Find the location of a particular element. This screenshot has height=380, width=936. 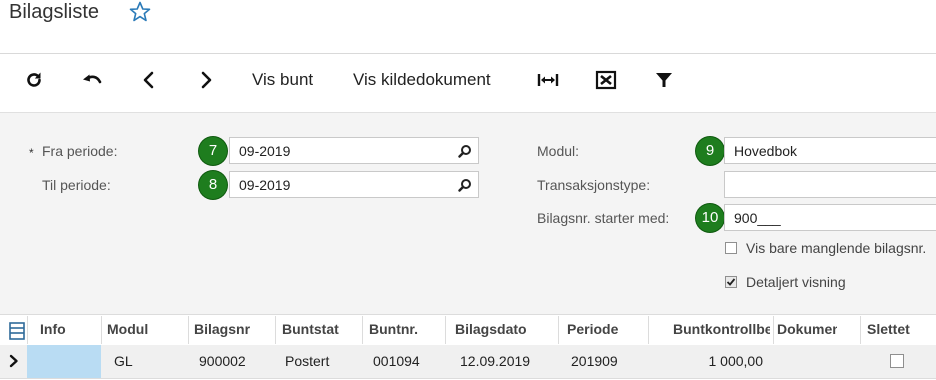

col-header-dokument: Dokument is located at coordinates (807, 329).